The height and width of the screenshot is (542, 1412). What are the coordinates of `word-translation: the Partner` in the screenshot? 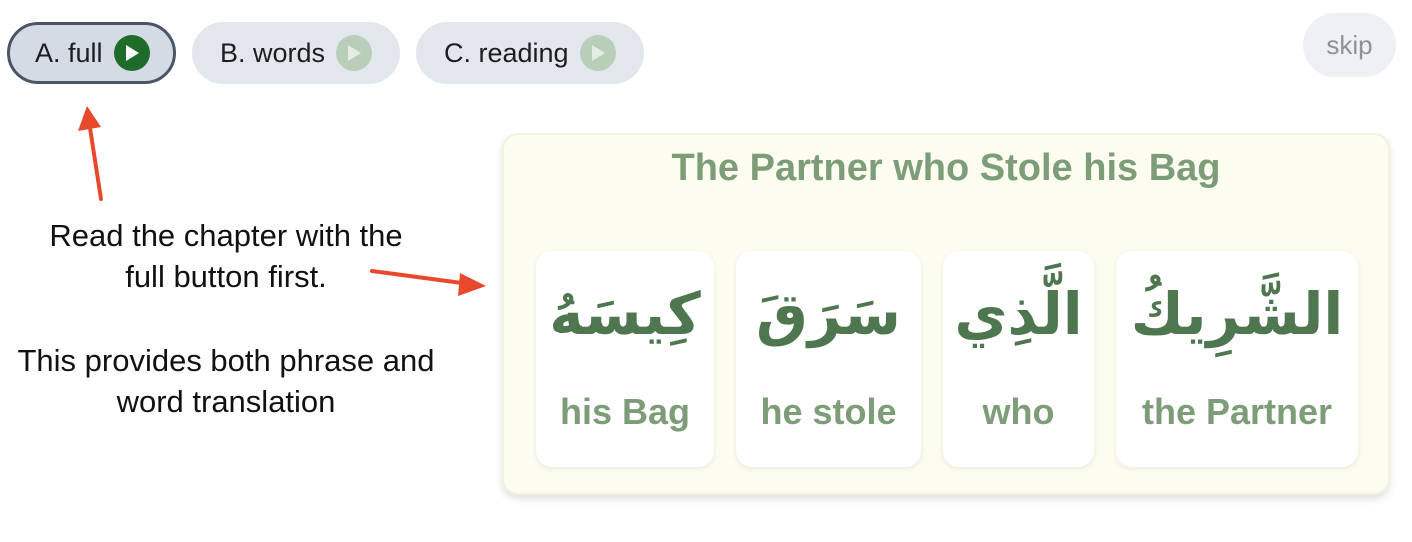 It's located at (1237, 411).